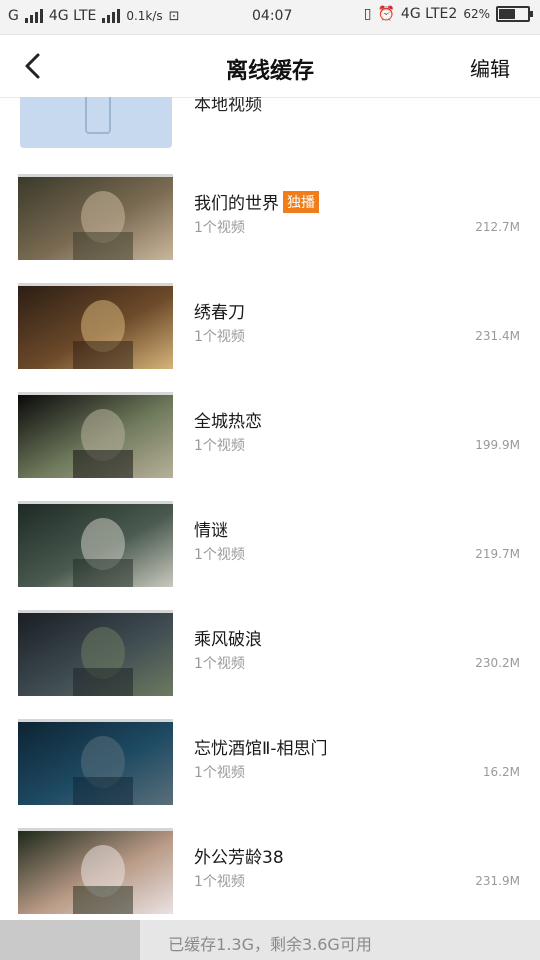 This screenshot has width=540, height=960. What do you see at coordinates (98, 115) in the screenshot?
I see `phone-icon` at bounding box center [98, 115].